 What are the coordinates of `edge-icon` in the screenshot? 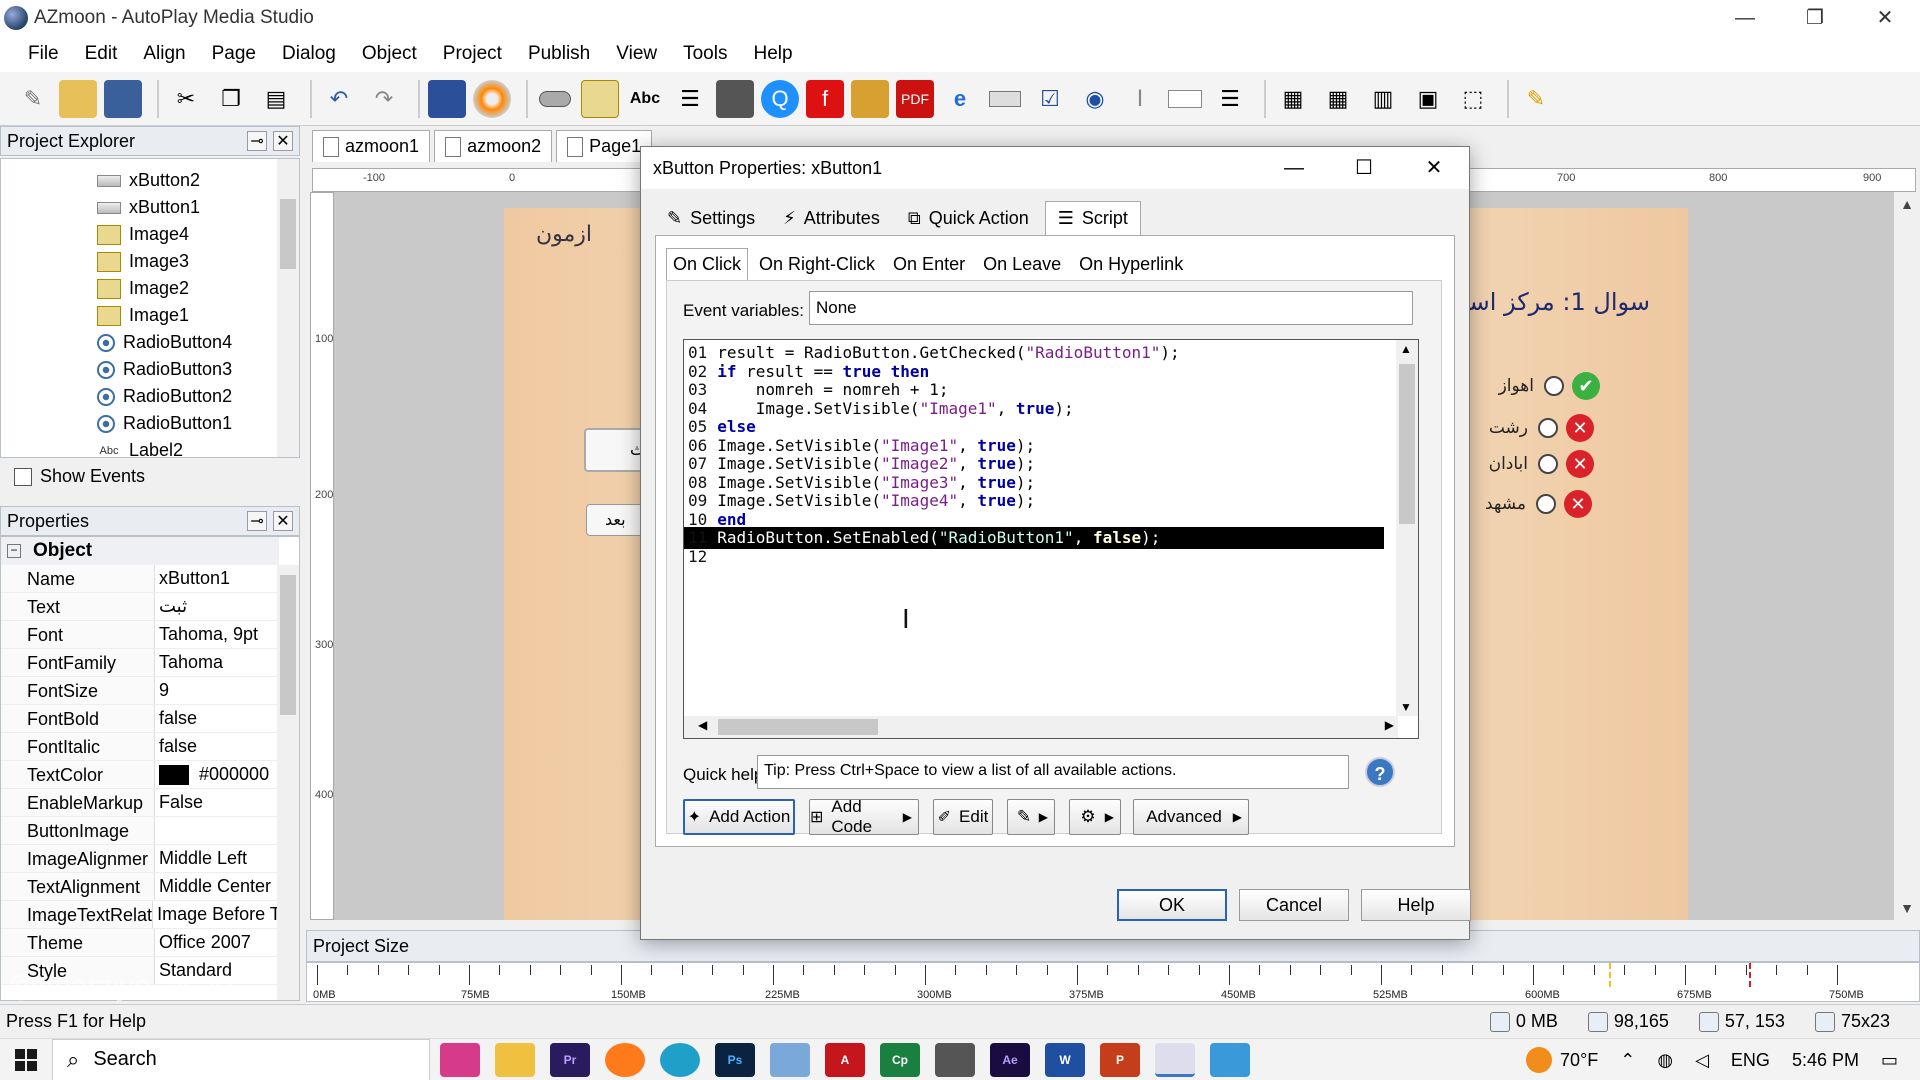 It's located at (680, 1059).